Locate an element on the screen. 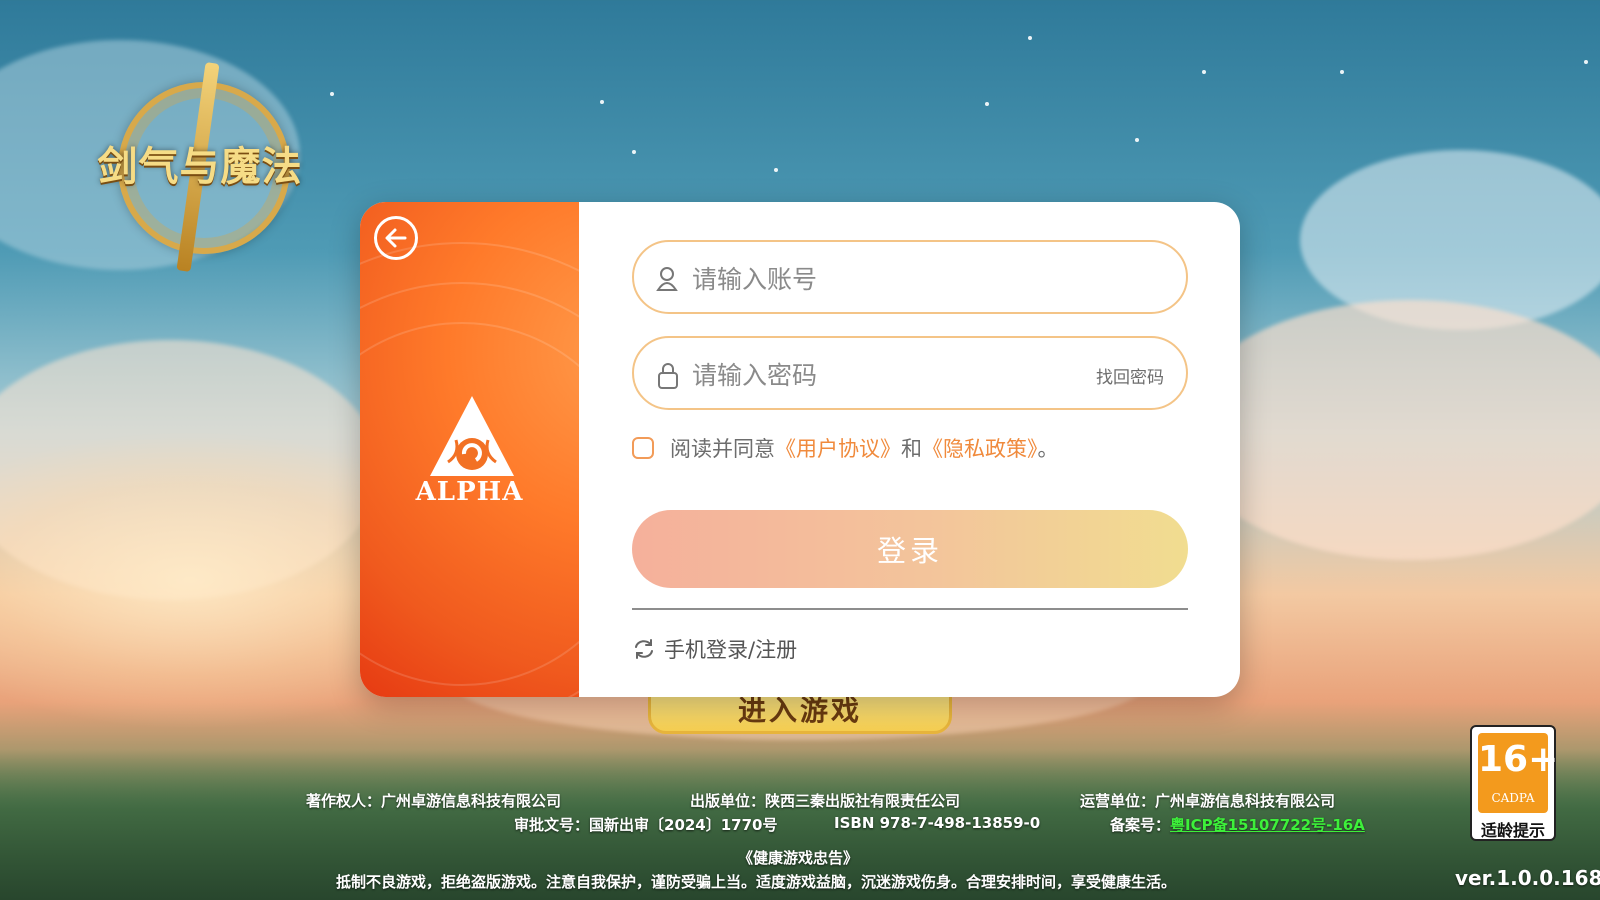 The height and width of the screenshot is (900, 1600). health-title: 《健康游戏忠告》 is located at coordinates (798, 858).